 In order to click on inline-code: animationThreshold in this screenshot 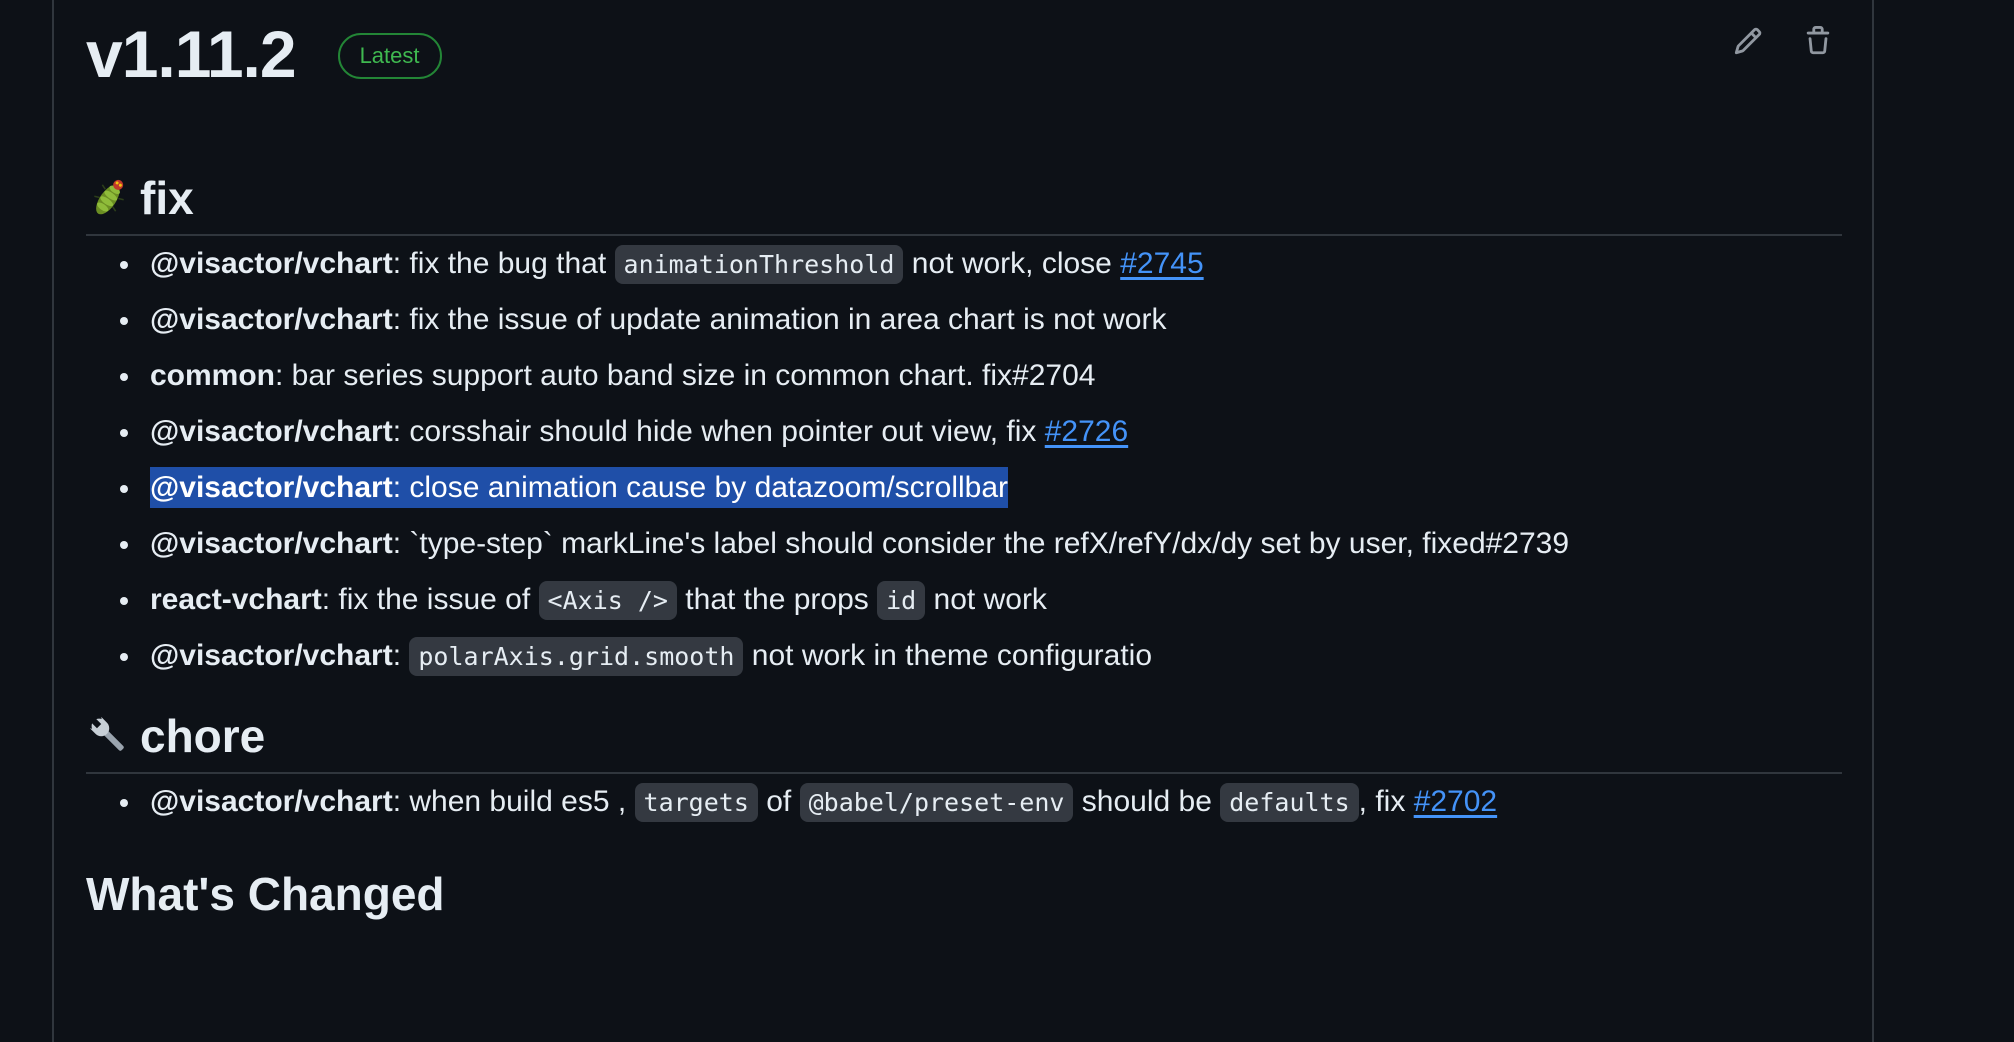, I will do `click(759, 264)`.